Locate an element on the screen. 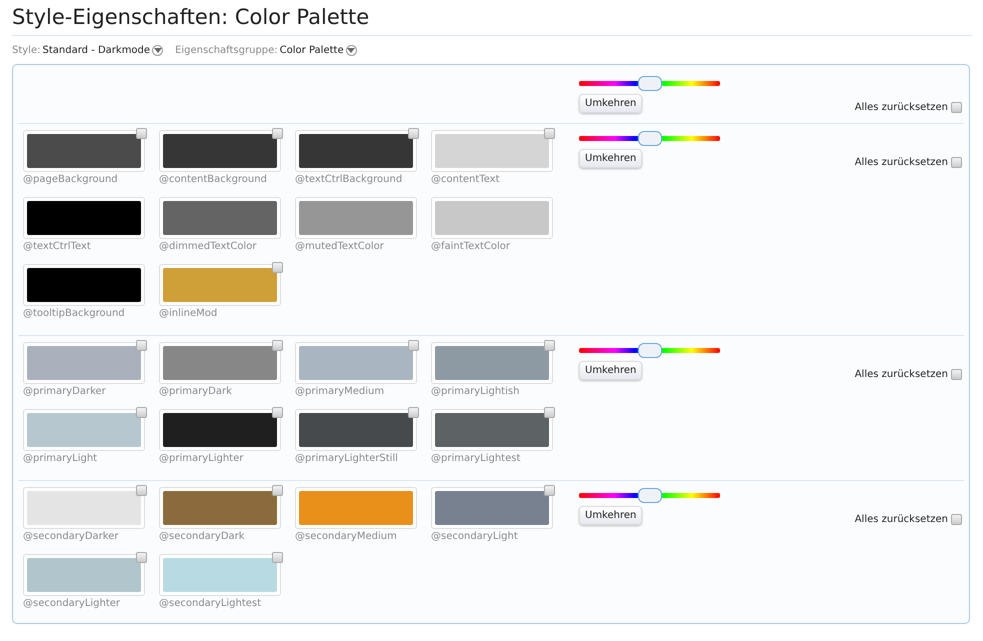  swatch-label: @faintTextColor is located at coordinates (471, 246).